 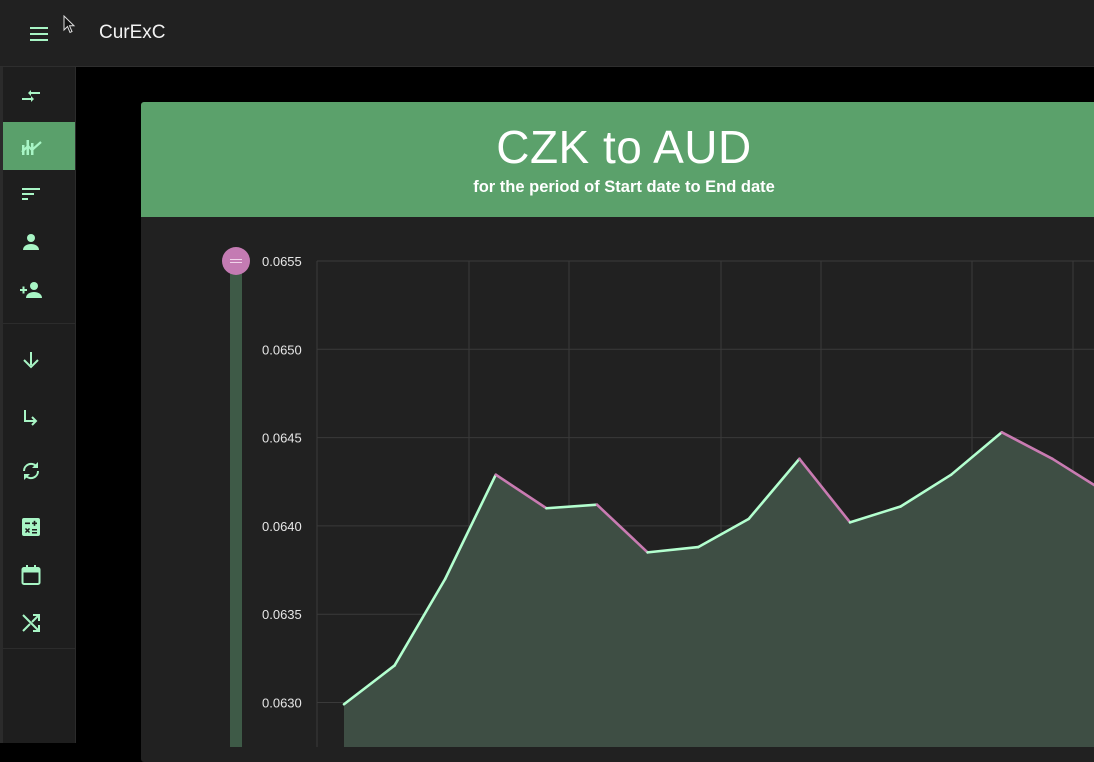 I want to click on sidebar-item-calendar, so click(x=39, y=575).